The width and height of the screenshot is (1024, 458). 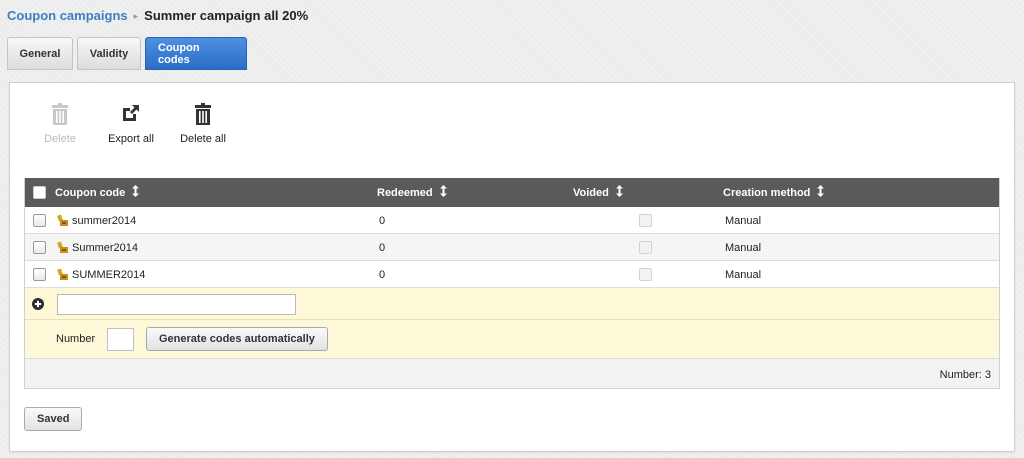 What do you see at coordinates (237, 339) in the screenshot?
I see `generate-codes-button: Generate codes automatically` at bounding box center [237, 339].